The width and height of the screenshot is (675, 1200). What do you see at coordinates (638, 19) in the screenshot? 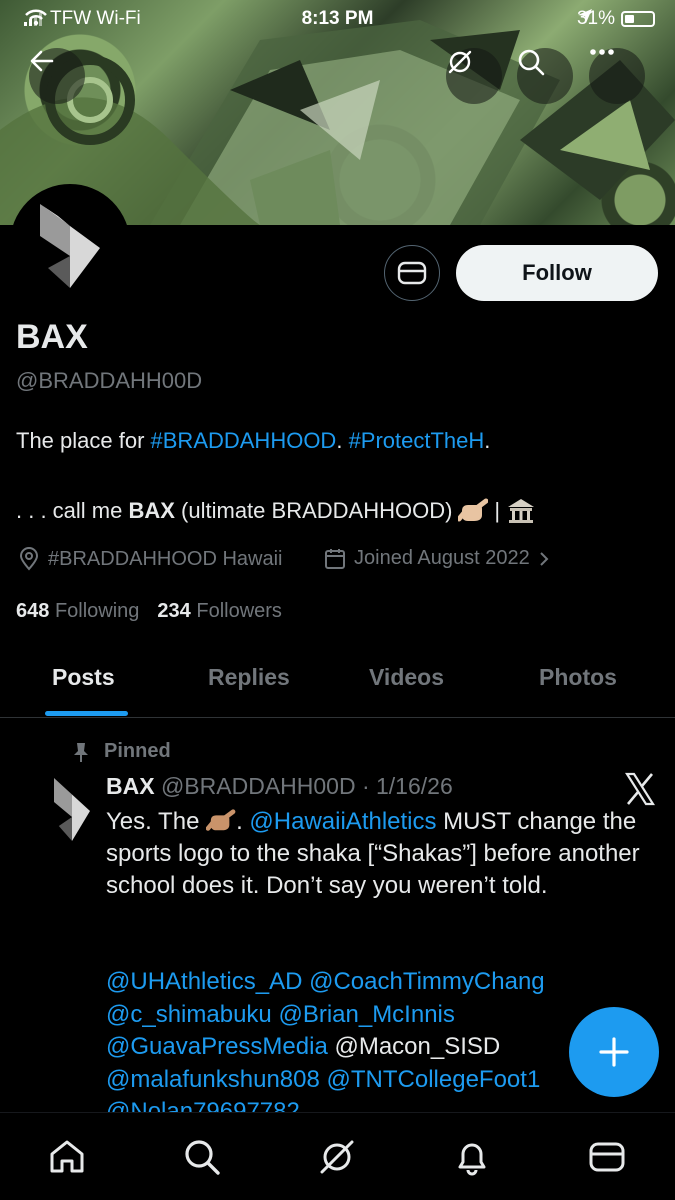
I see `battery-icon` at bounding box center [638, 19].